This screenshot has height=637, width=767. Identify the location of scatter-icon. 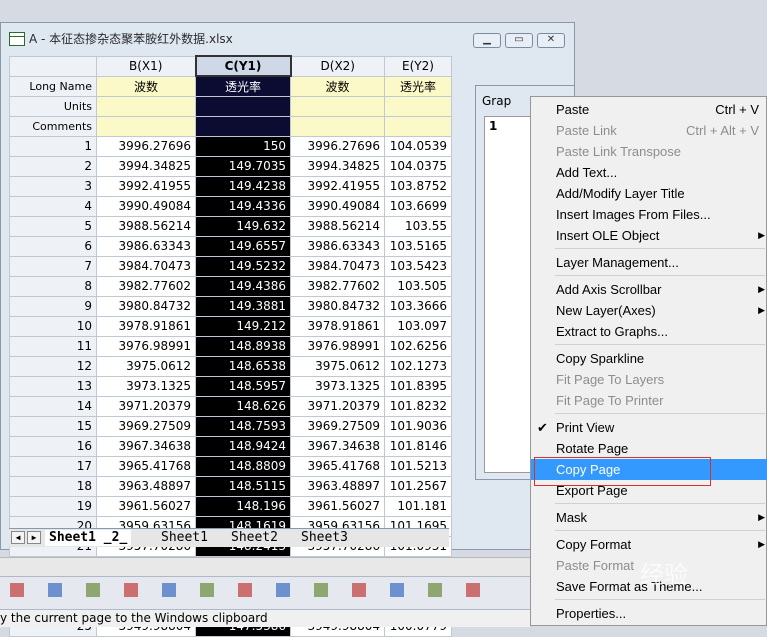
(17, 590).